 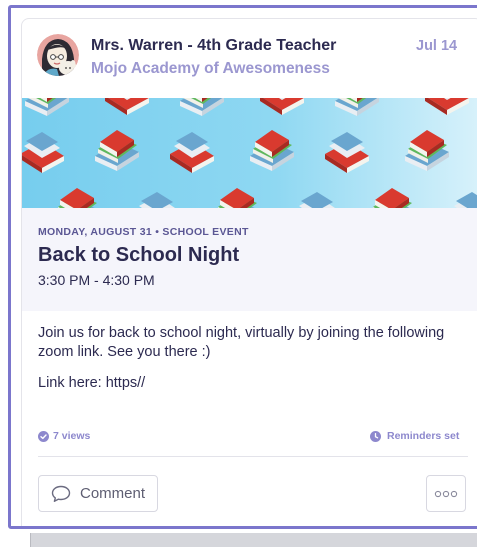 I want to click on event-title: Back to School Night, so click(x=138, y=255).